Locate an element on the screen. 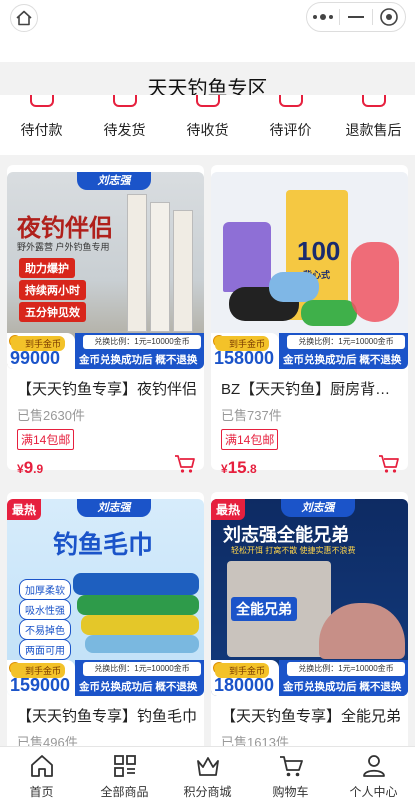 This screenshot has width=415, height=800. order-pending-review: 待评价 is located at coordinates (290, 125).